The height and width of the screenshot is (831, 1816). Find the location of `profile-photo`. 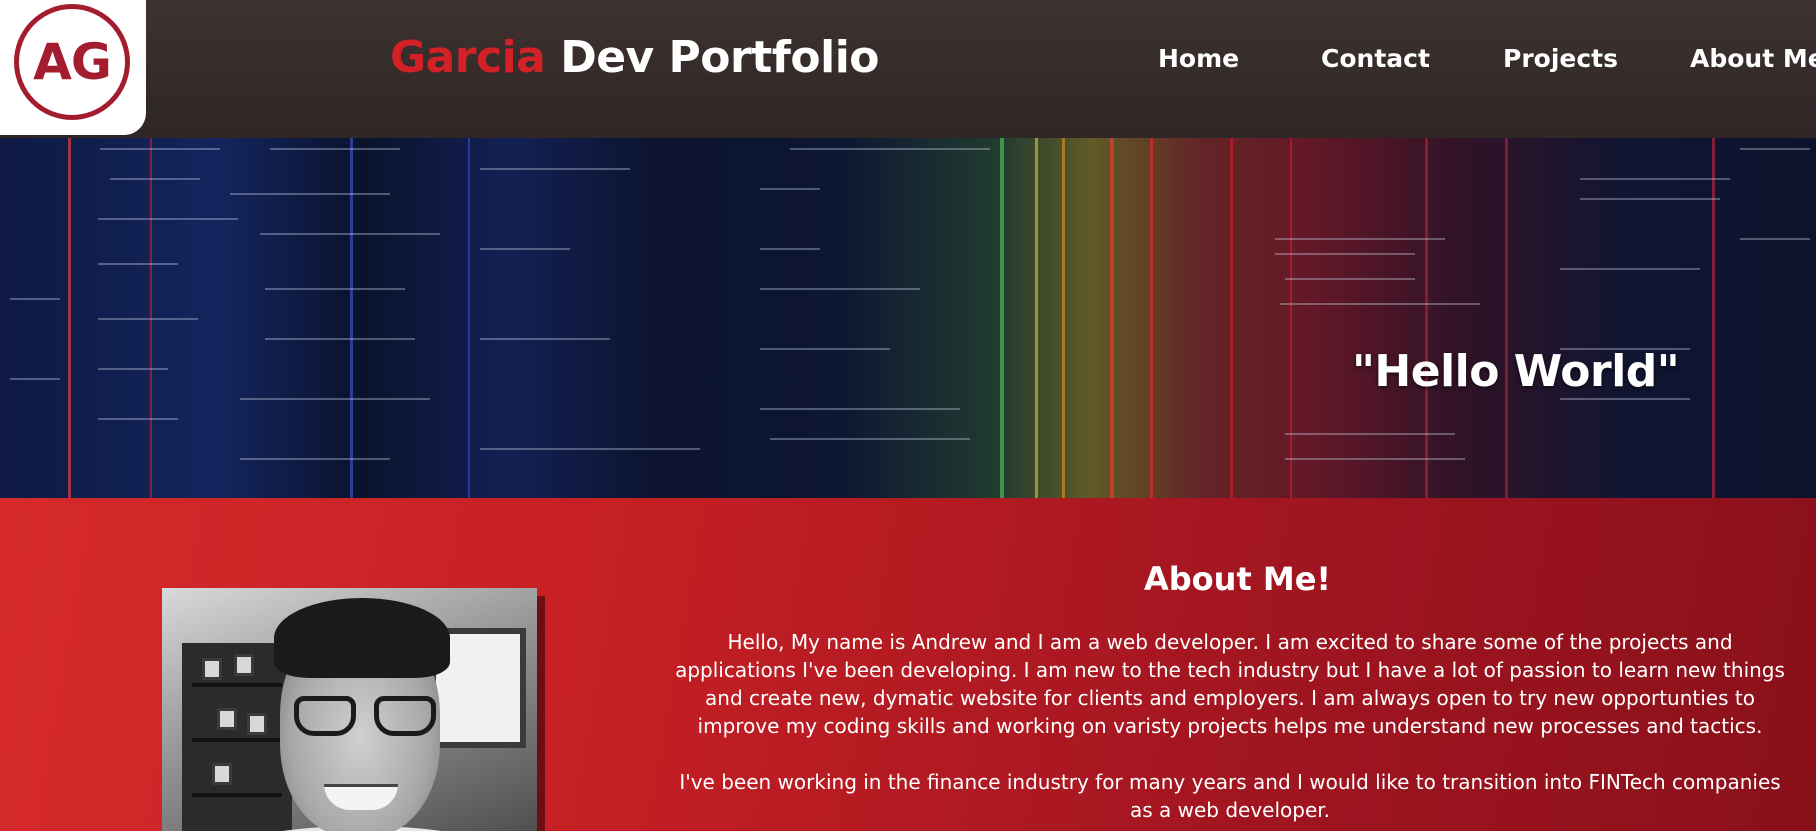

profile-photo is located at coordinates (349, 709).